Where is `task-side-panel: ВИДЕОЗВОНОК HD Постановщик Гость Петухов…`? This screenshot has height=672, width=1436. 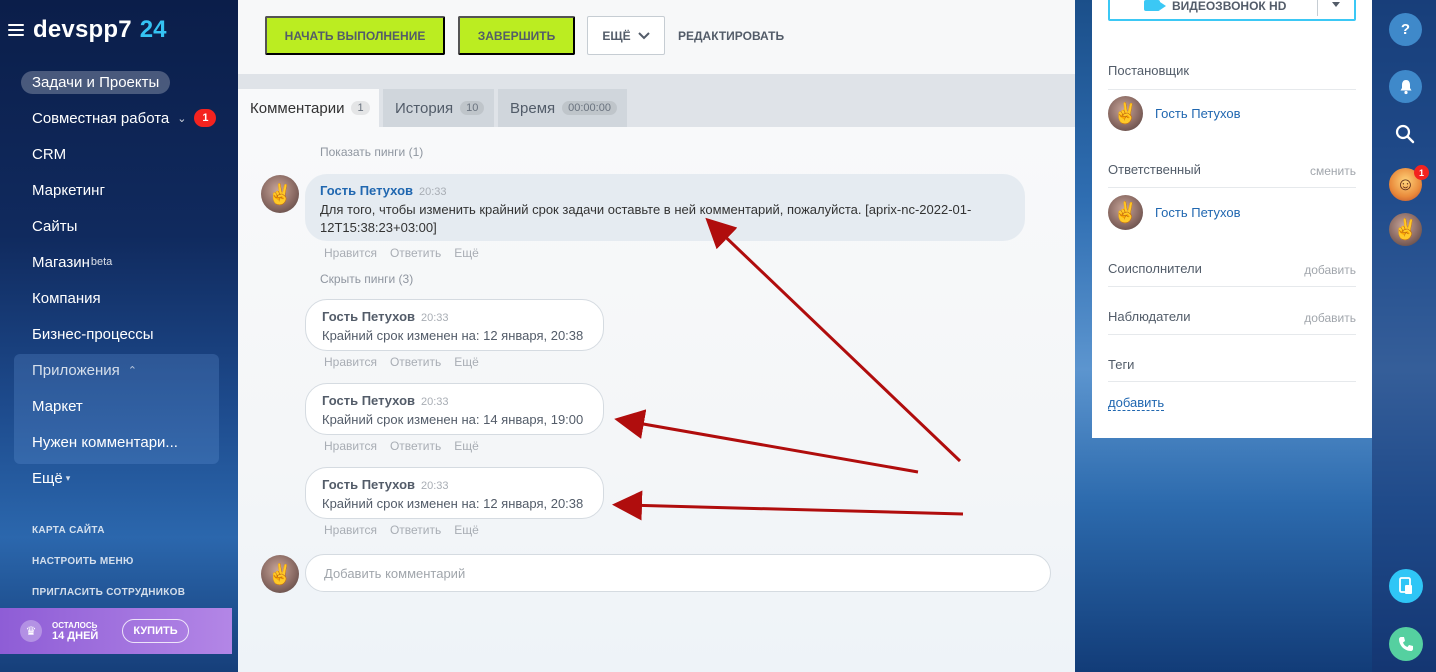
task-side-panel: ВИДЕОЗВОНОК HD Постановщик Гость Петухов… is located at coordinates (1232, 219).